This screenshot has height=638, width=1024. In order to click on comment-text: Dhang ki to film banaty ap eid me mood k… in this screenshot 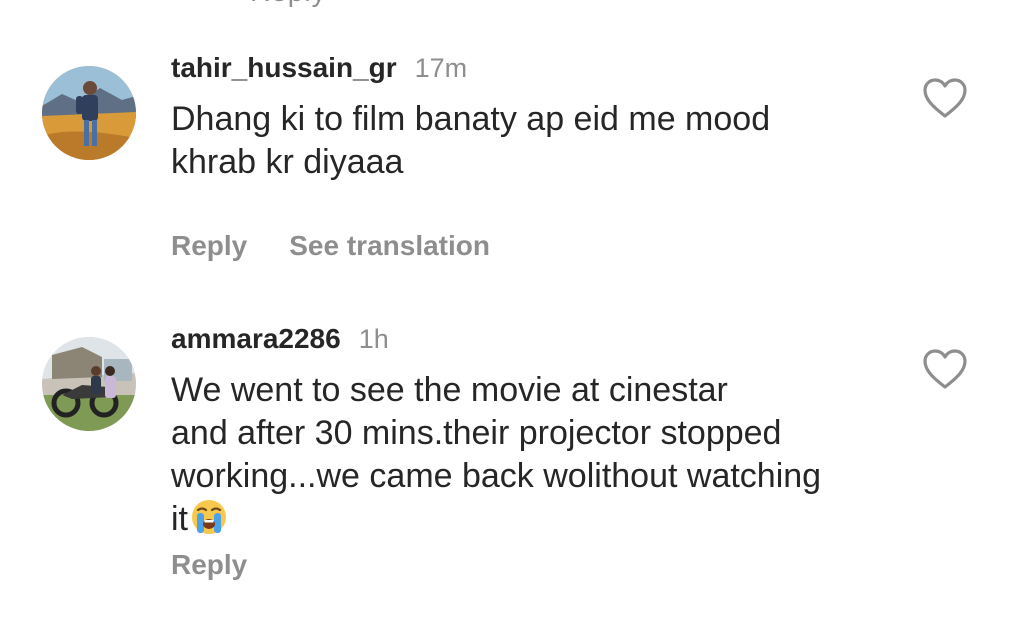, I will do `click(471, 140)`.